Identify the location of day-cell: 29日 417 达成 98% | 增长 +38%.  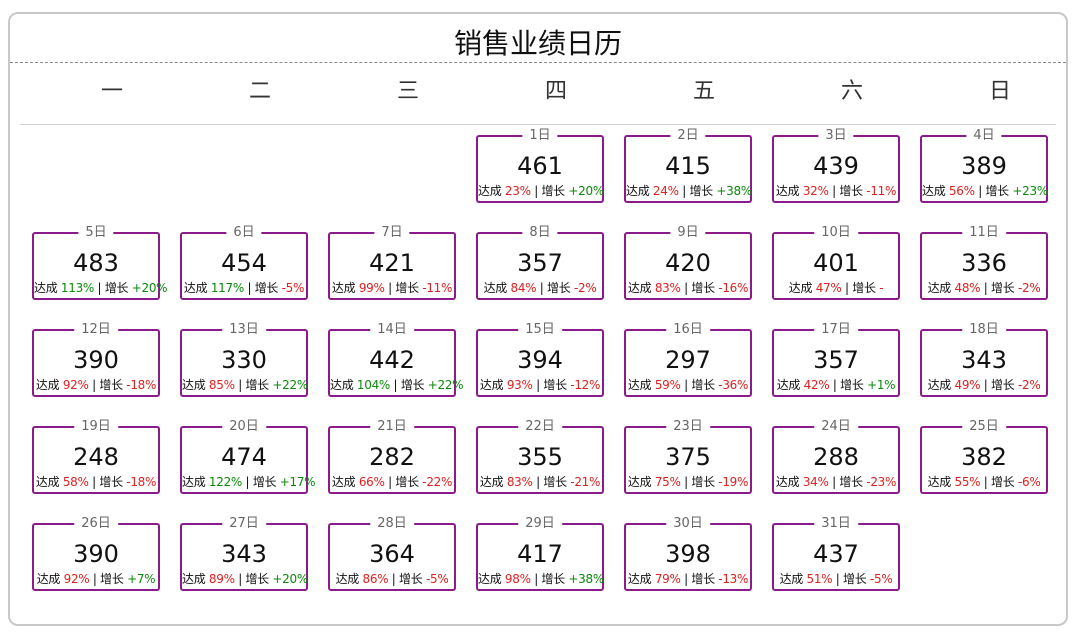
(540, 553).